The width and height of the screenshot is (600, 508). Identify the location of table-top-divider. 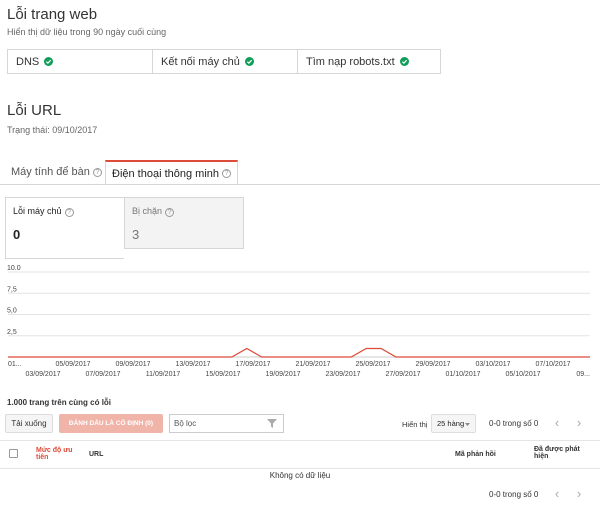
(300, 440).